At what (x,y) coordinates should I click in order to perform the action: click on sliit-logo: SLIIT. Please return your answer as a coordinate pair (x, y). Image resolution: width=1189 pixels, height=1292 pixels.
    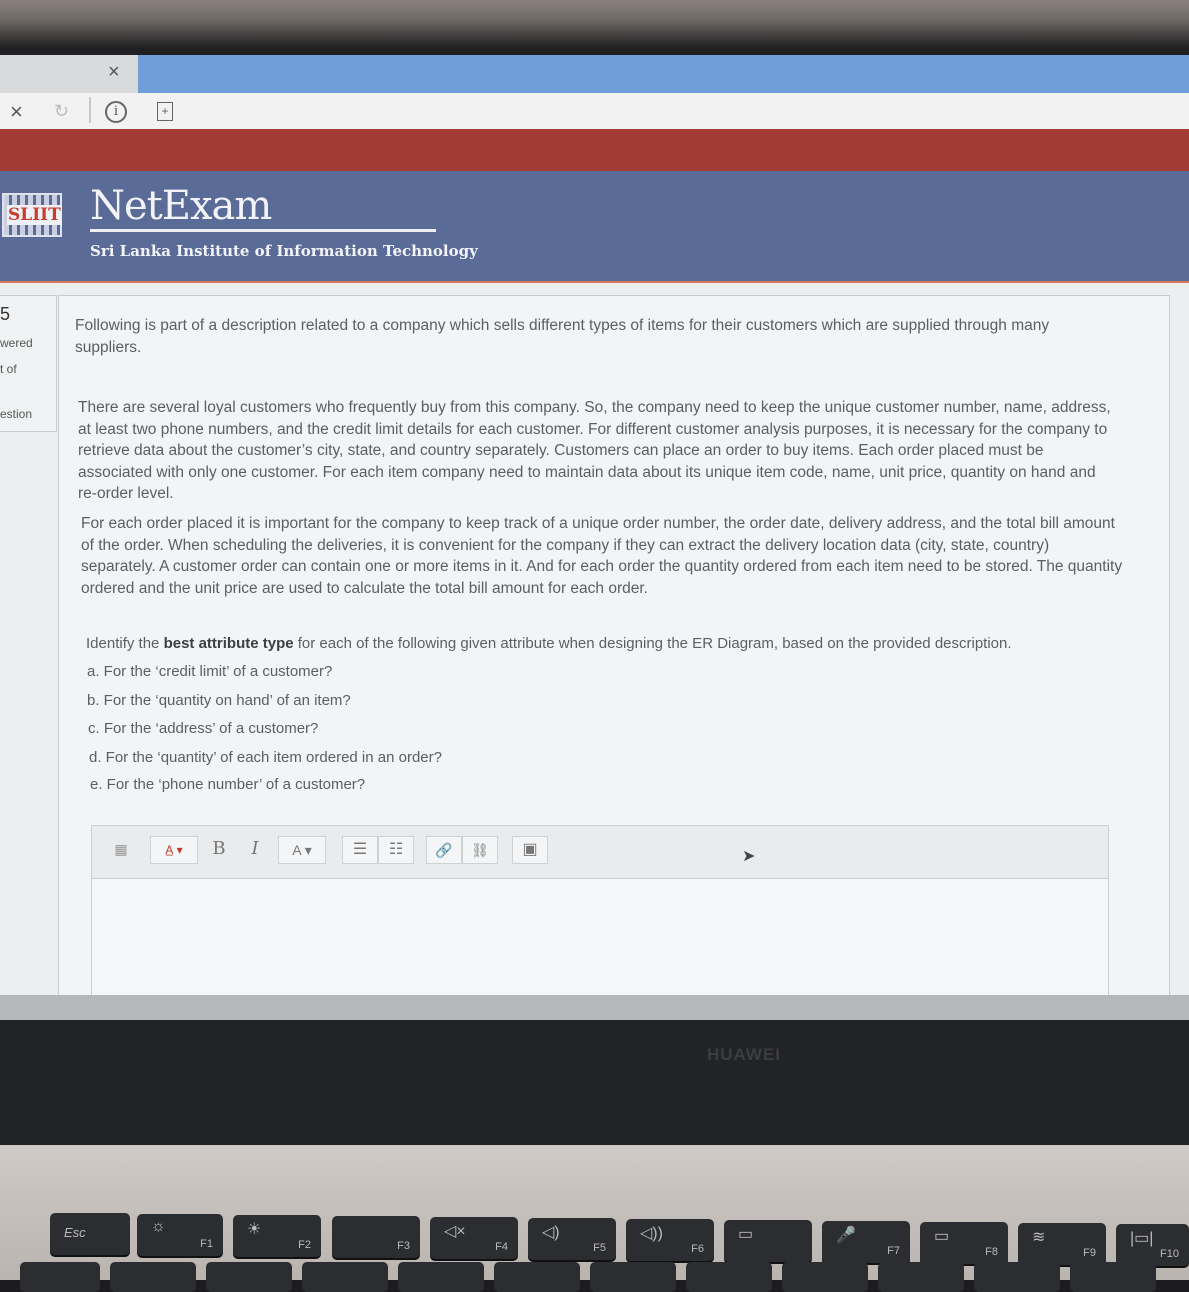
    Looking at the image, I should click on (32, 215).